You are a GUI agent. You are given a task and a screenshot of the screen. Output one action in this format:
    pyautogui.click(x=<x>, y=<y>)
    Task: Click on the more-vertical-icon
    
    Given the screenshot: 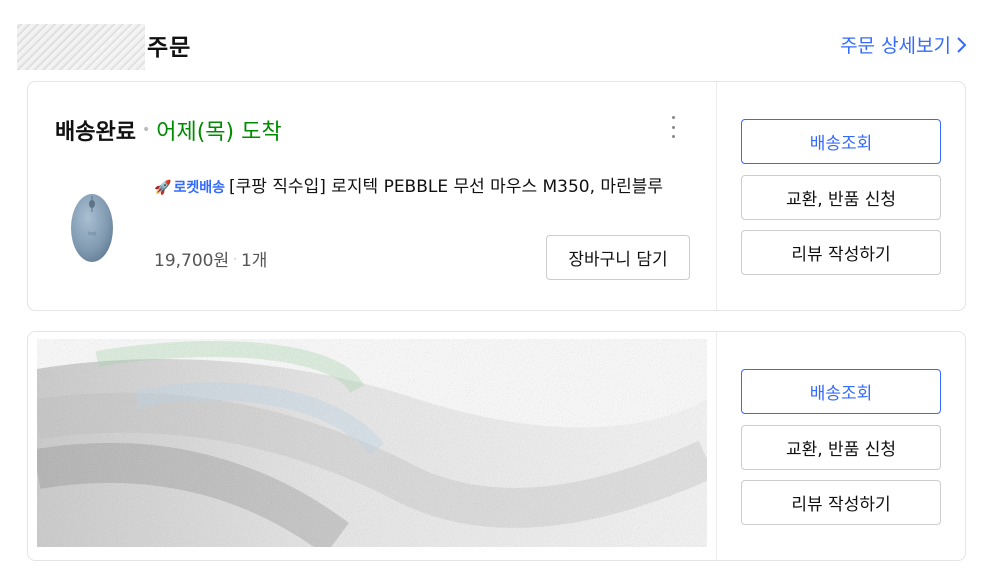 What is the action you would take?
    pyautogui.click(x=673, y=127)
    